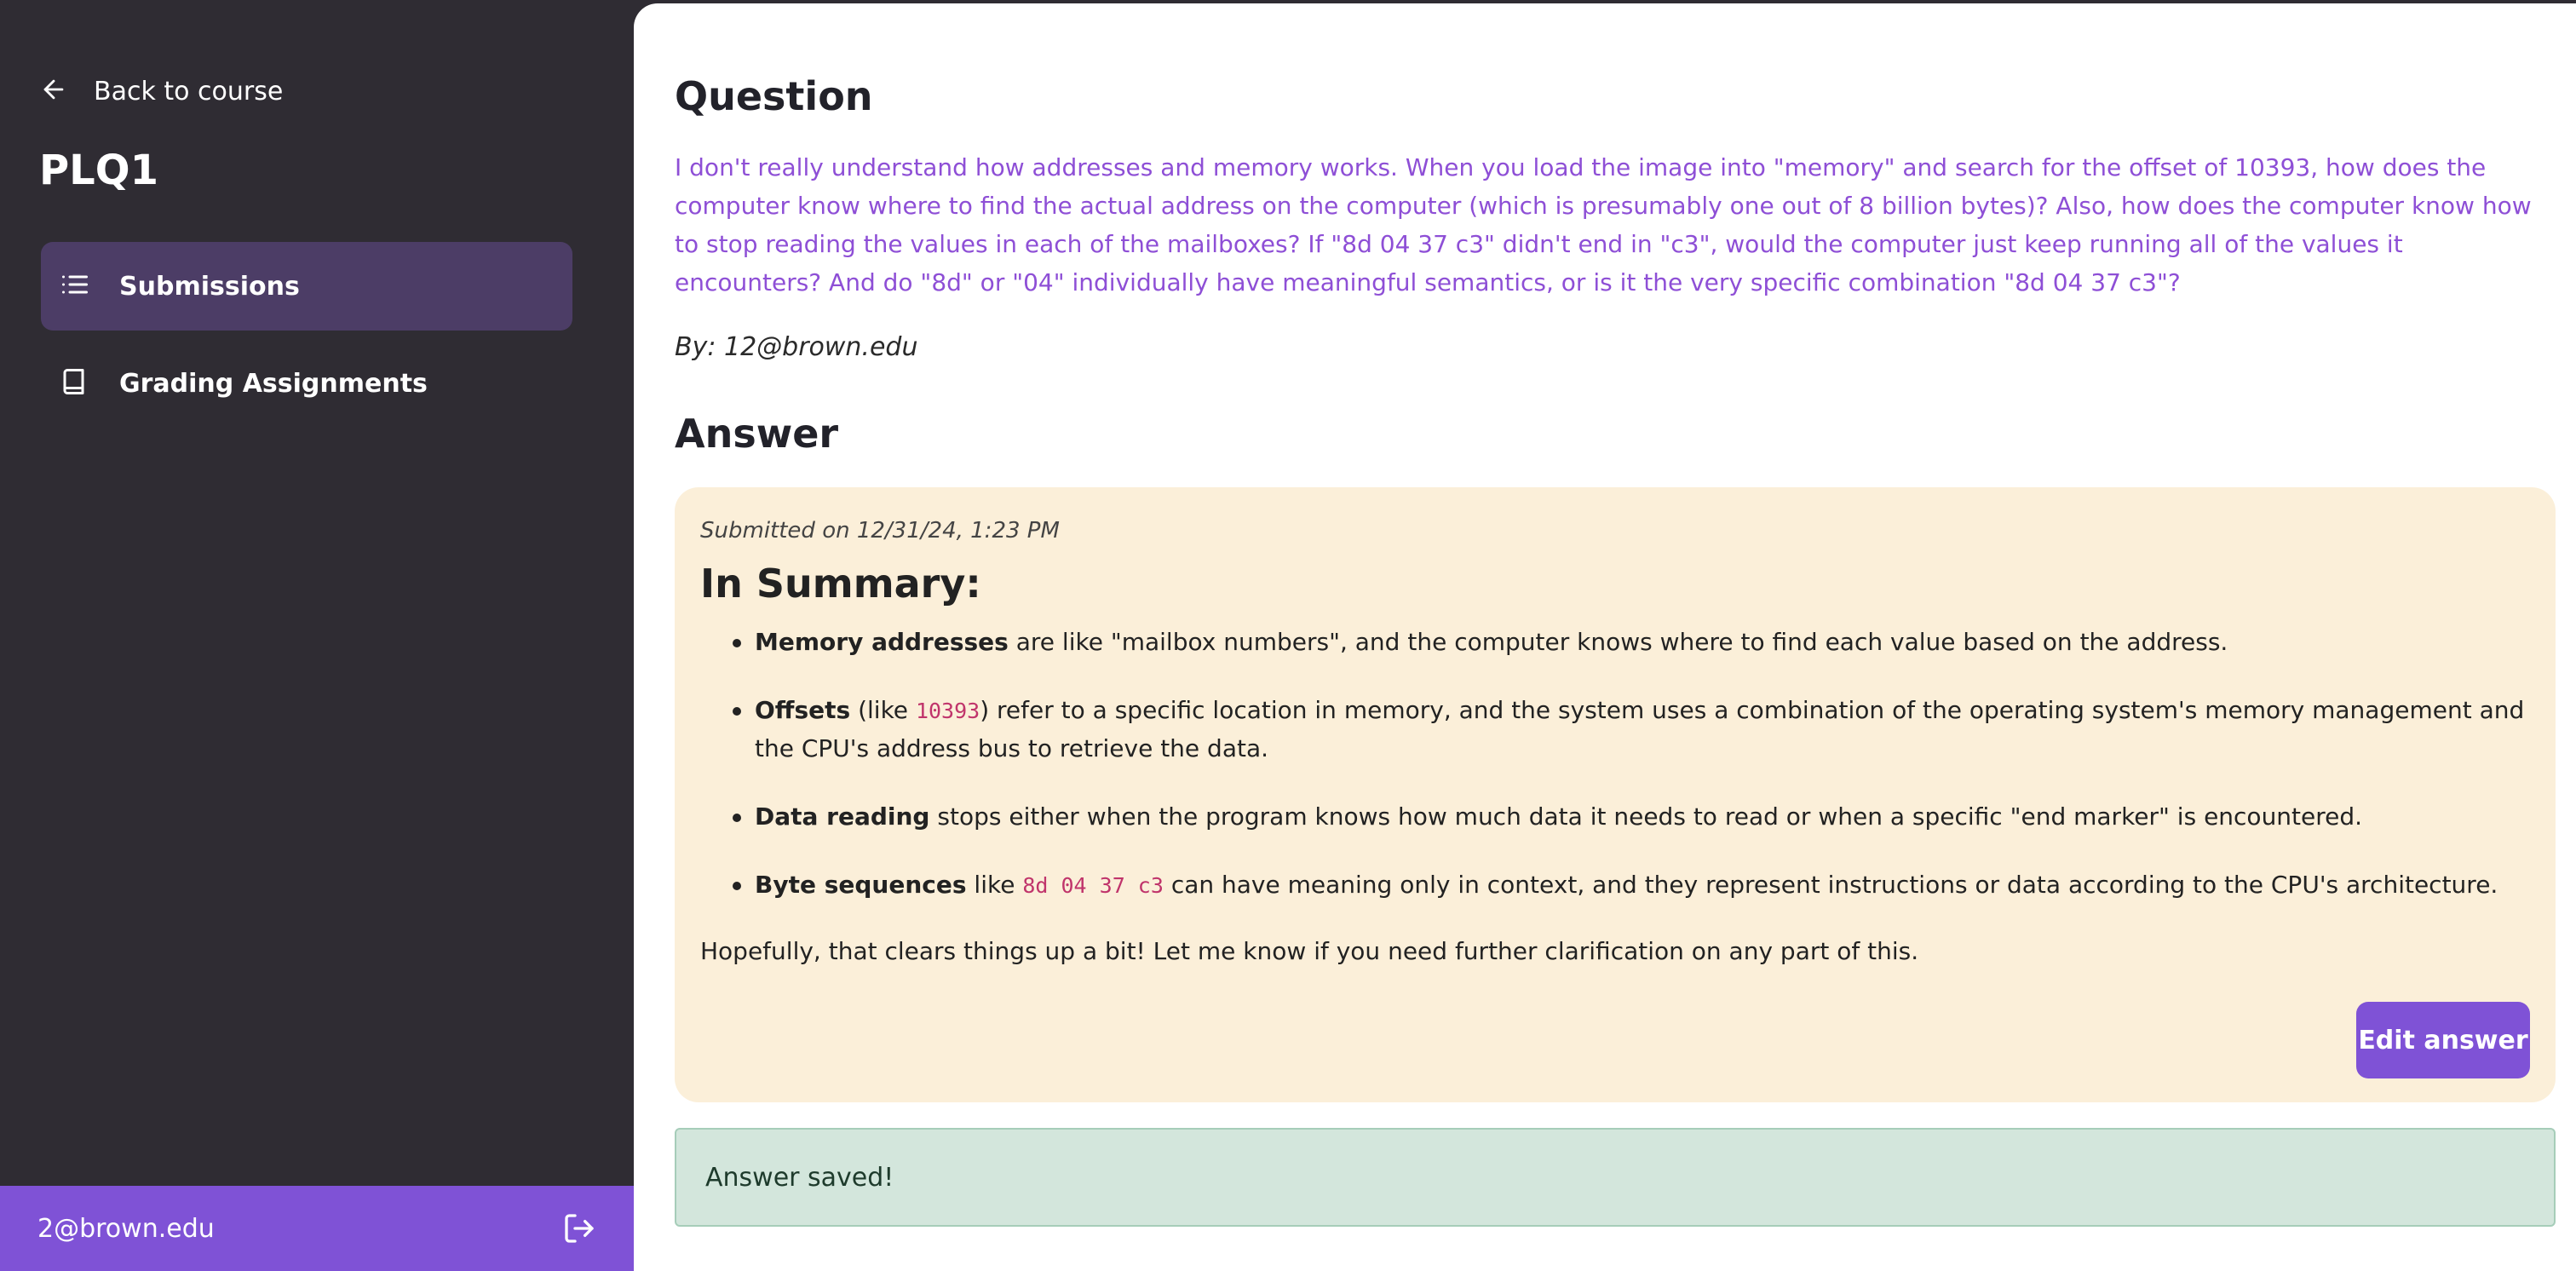 This screenshot has width=2576, height=1271. I want to click on logout-icon, so click(579, 1228).